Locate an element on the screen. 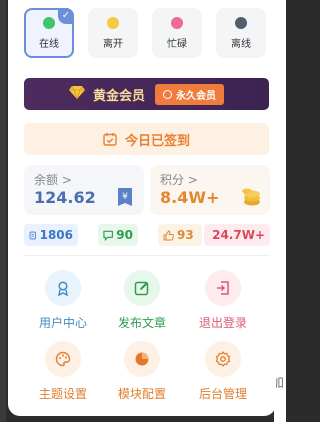  views-count-chip: 24.7W+ is located at coordinates (237, 235).